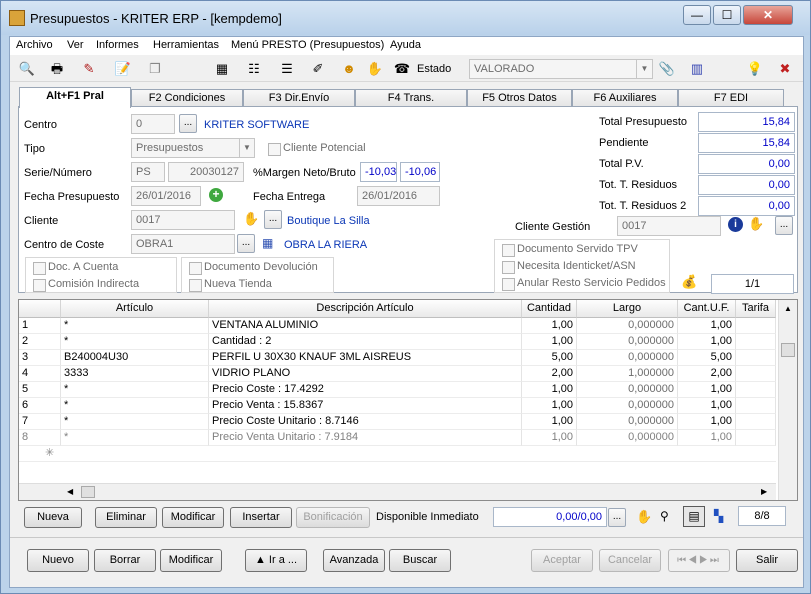  Describe the element at coordinates (397, 454) in the screenshot. I see `new-row: ✳` at that location.